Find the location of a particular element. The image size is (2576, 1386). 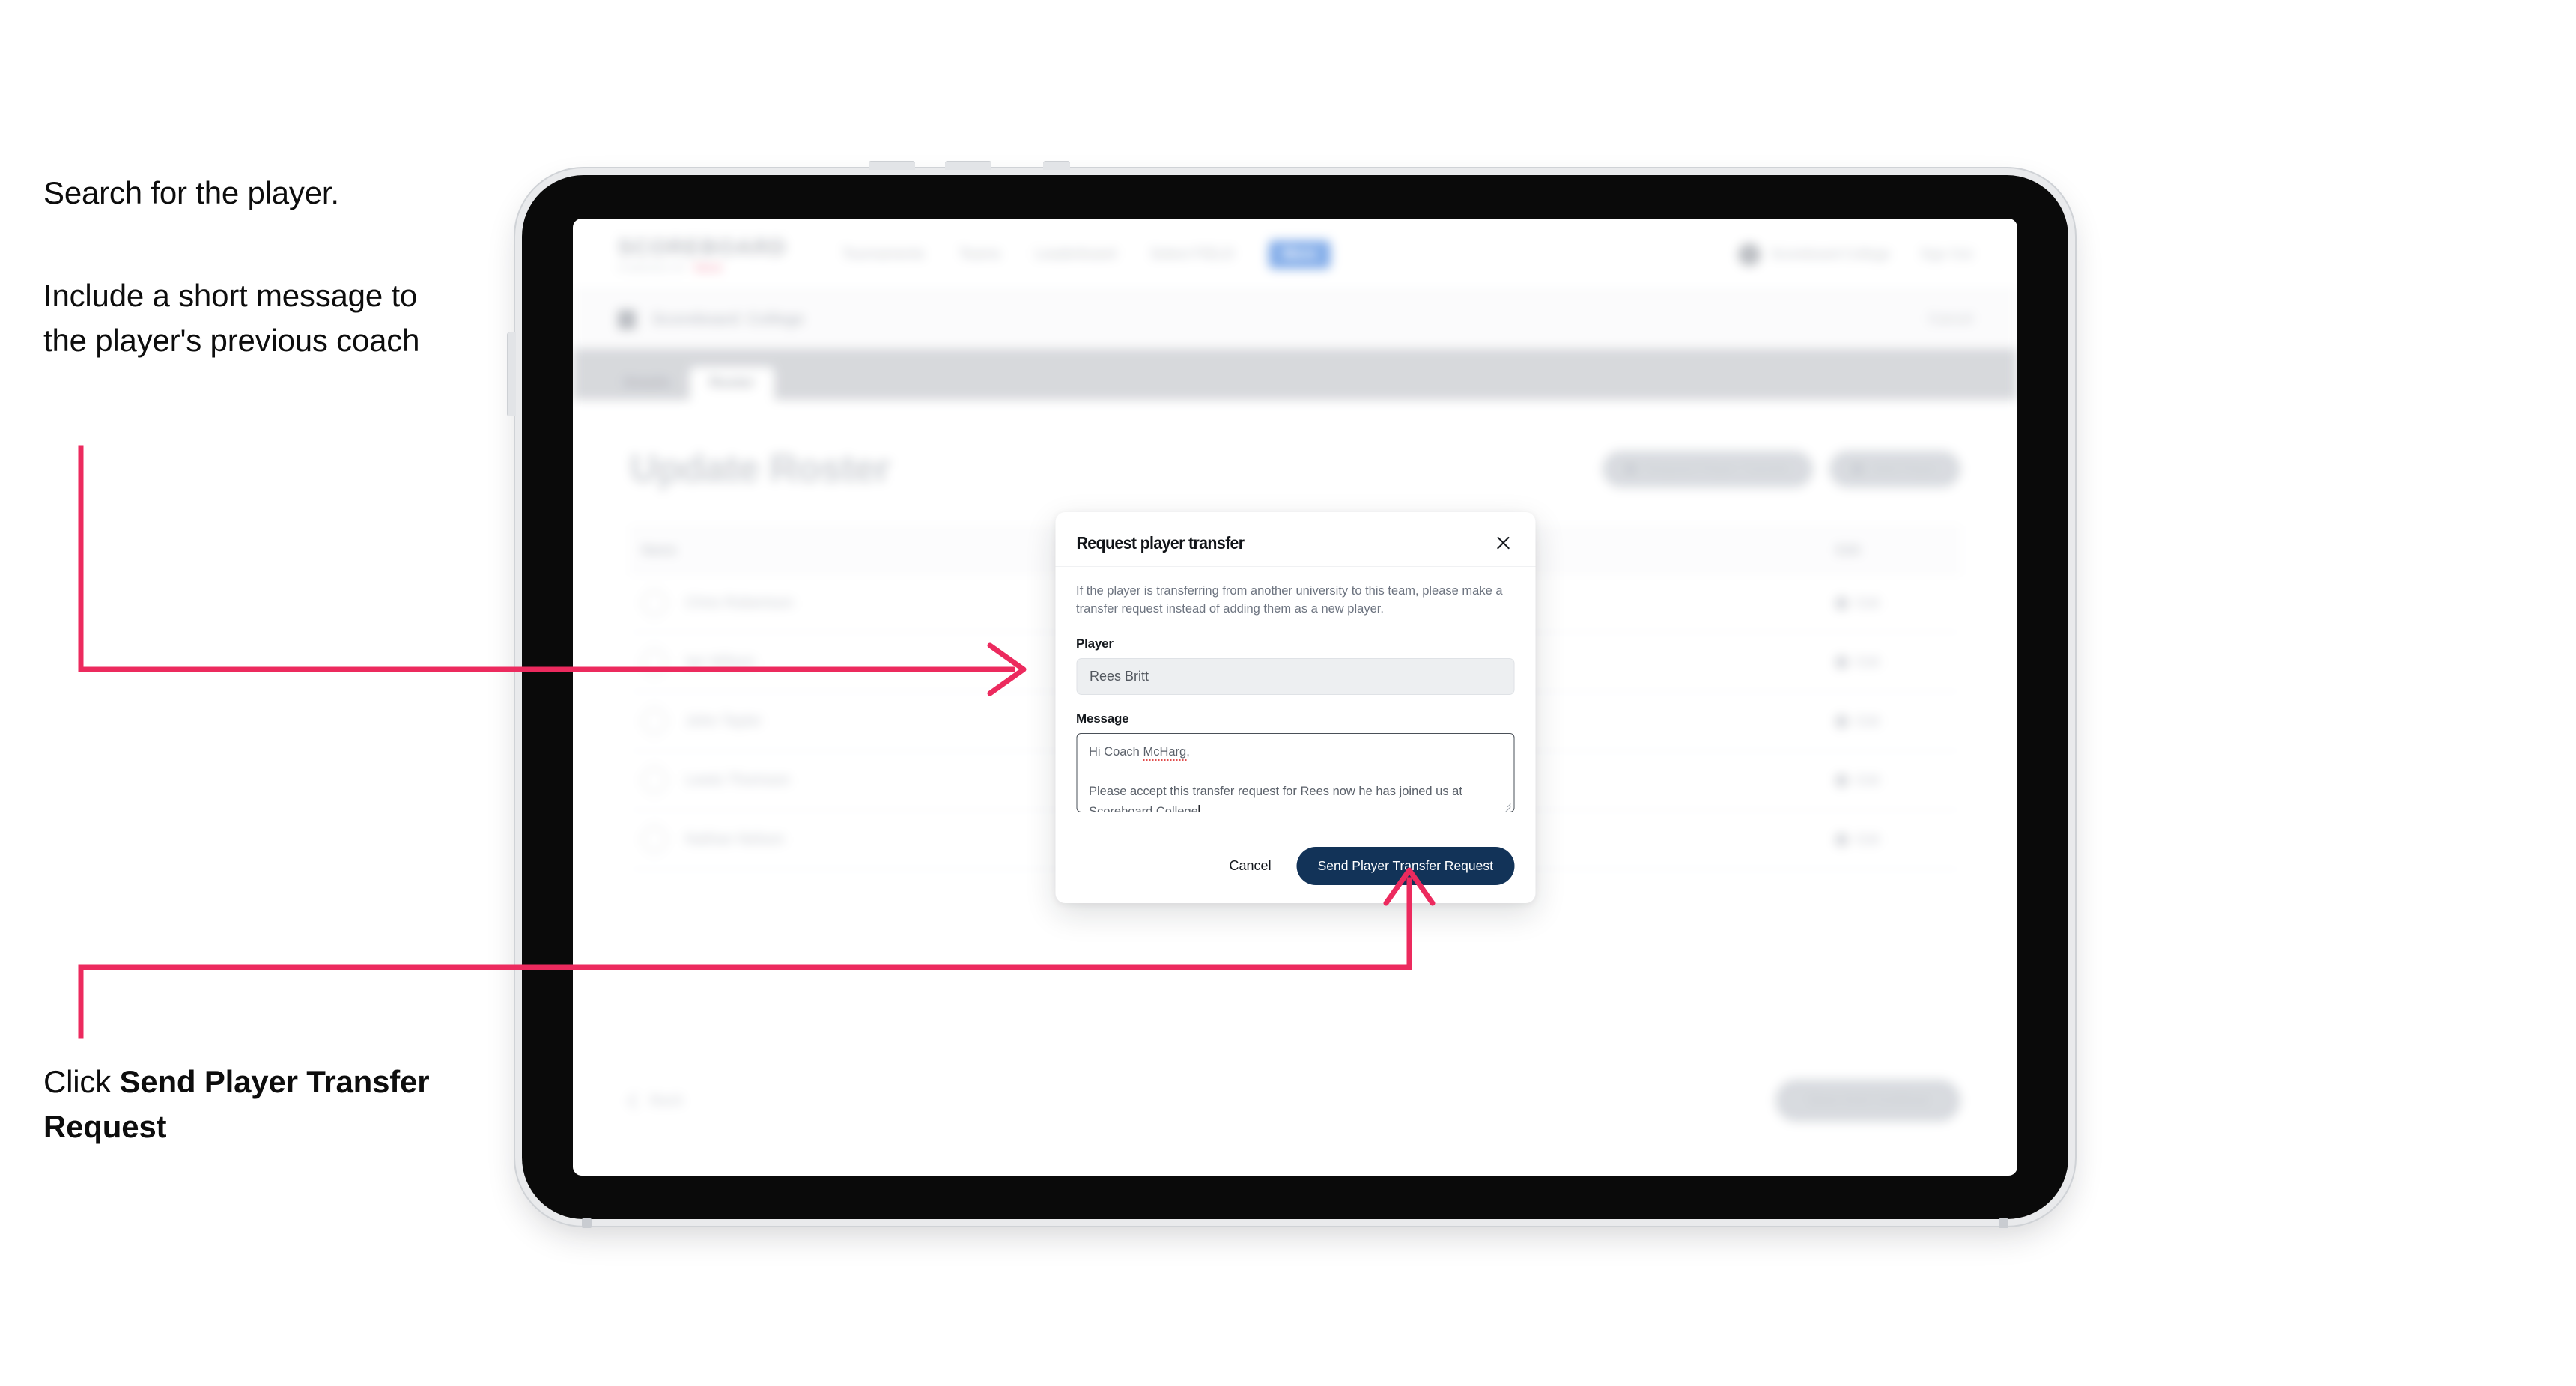

annotation-click-note: Click Send Player Transfer Request is located at coordinates (238, 1104).